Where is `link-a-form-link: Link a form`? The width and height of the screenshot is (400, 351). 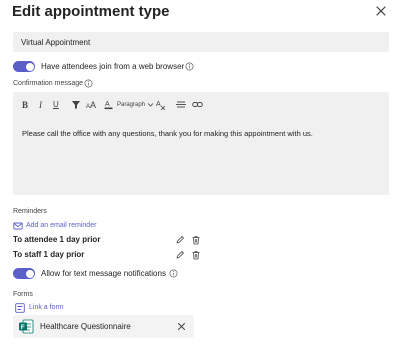
link-a-form-link: Link a form is located at coordinates (46, 307).